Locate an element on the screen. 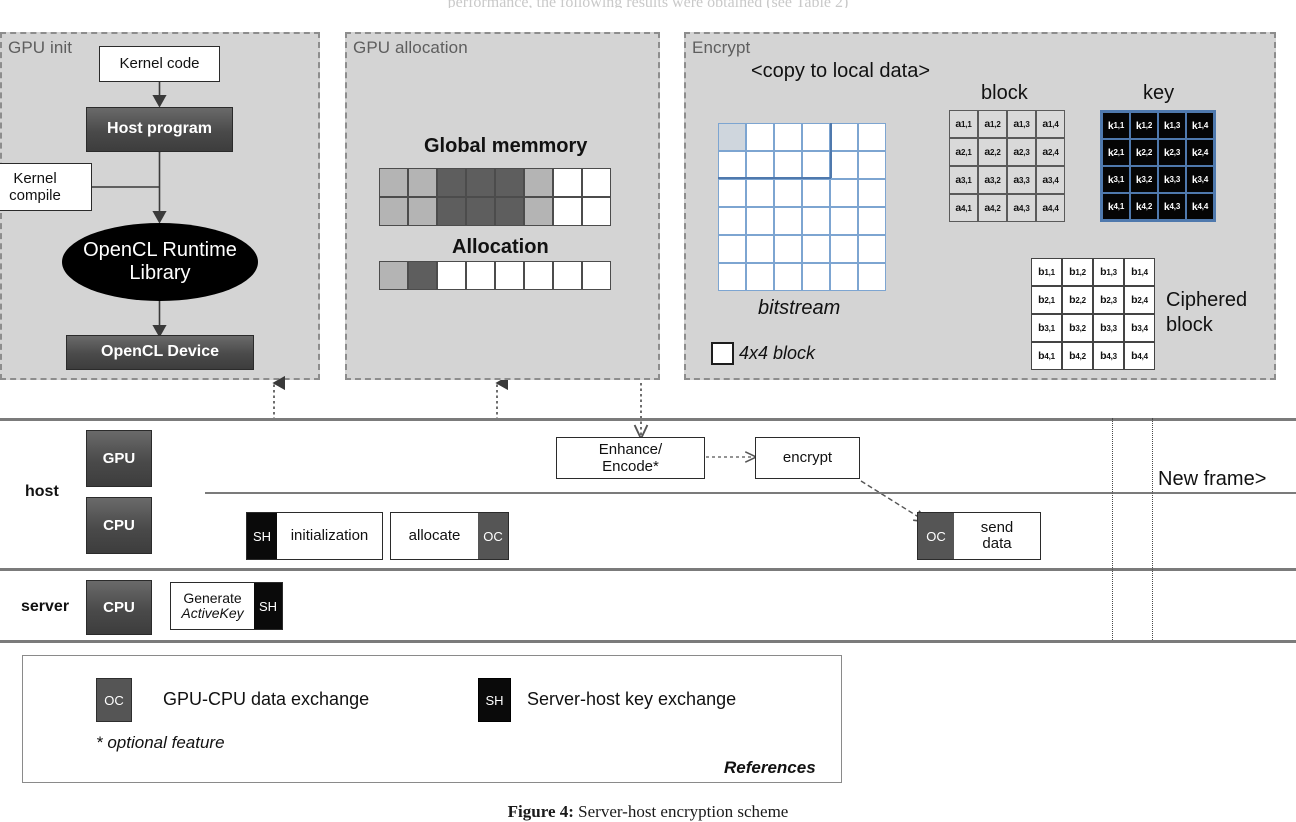 Image resolution: width=1296 pixels, height=822 pixels. host-row-label: host is located at coordinates (42, 491).